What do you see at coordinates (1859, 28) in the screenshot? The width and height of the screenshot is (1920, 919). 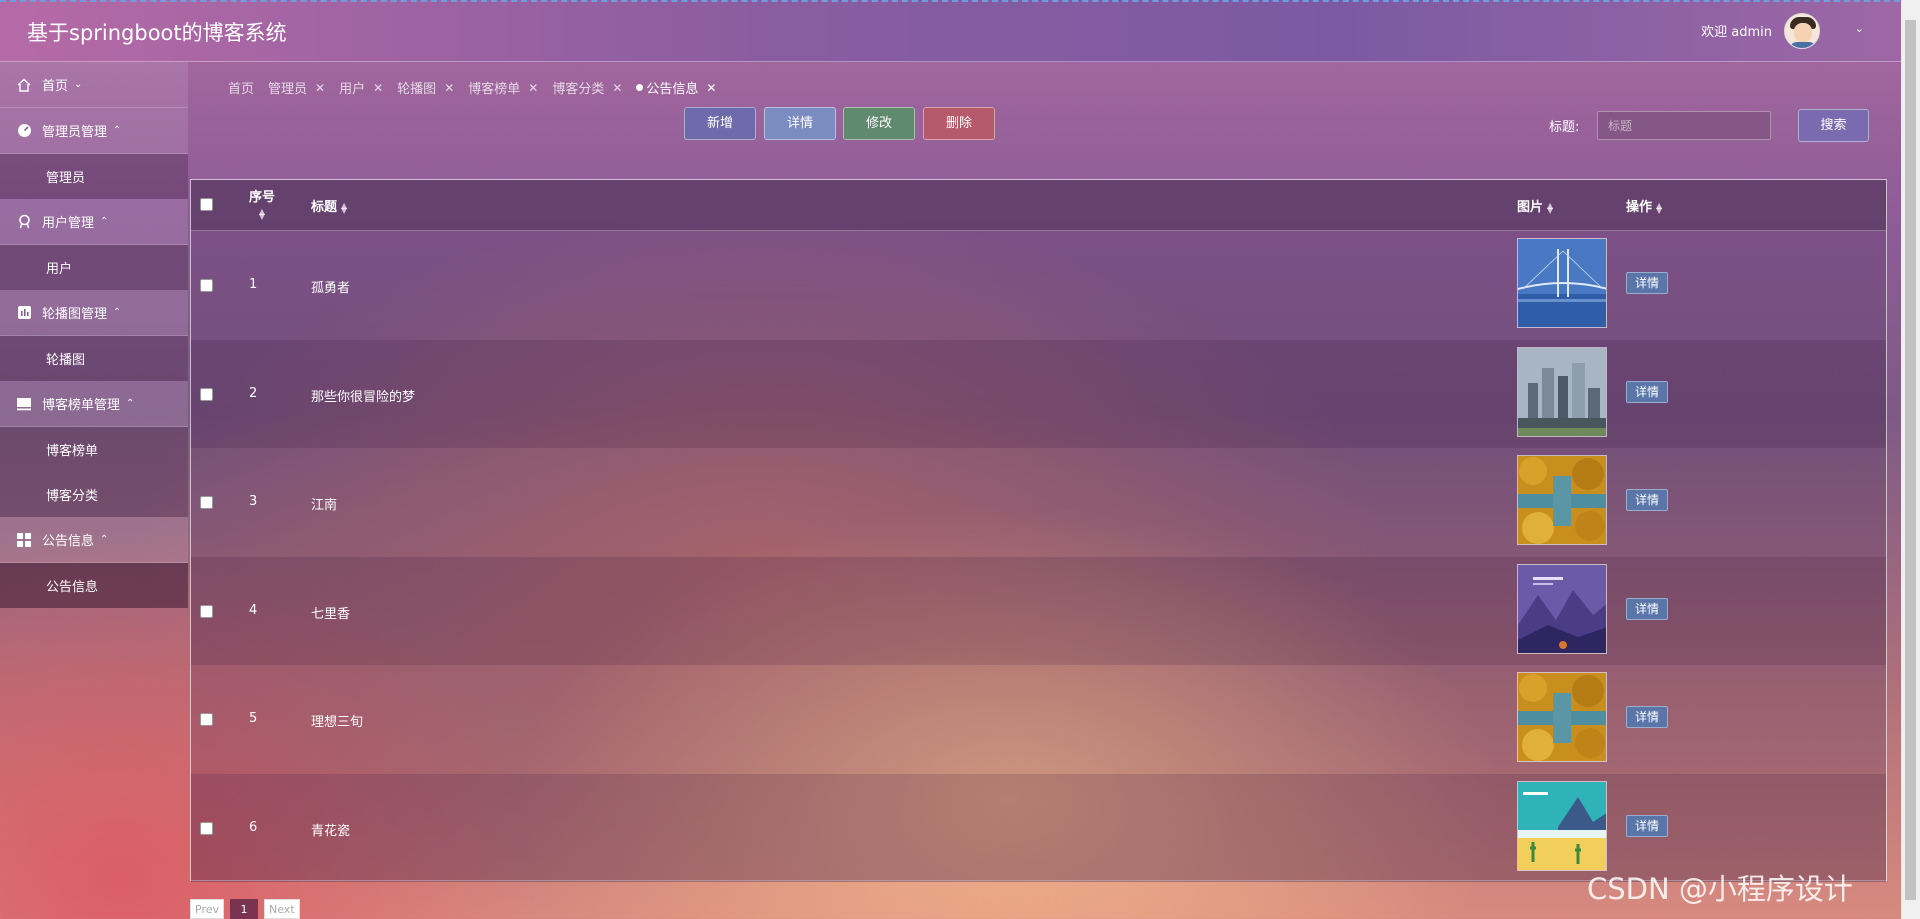 I see `chevron-down-icon: ⌄` at bounding box center [1859, 28].